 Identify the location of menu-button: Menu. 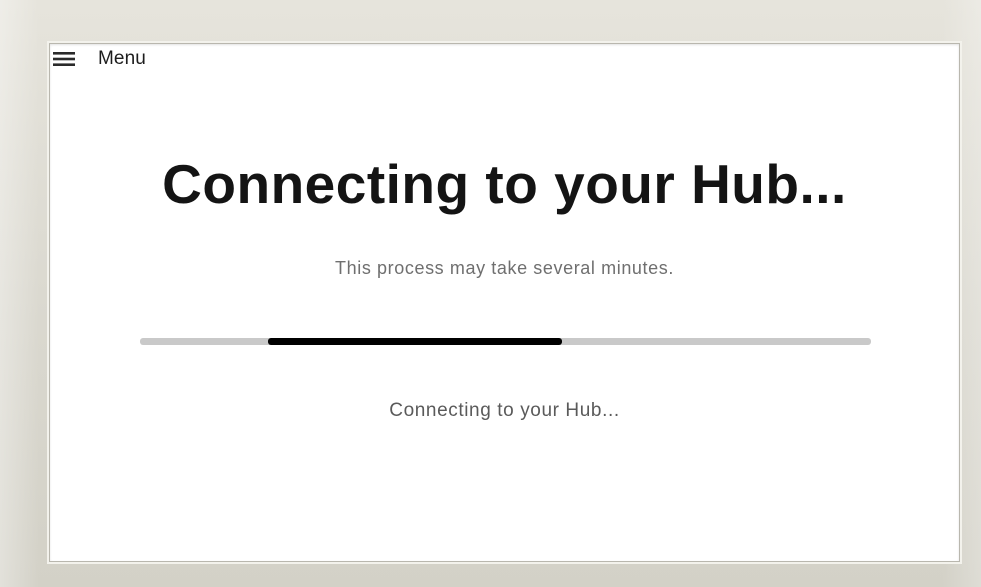
(98, 59).